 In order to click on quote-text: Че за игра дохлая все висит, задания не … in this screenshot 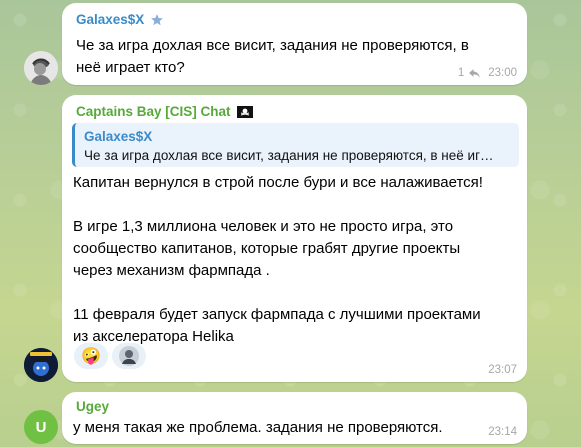, I will do `click(289, 155)`.